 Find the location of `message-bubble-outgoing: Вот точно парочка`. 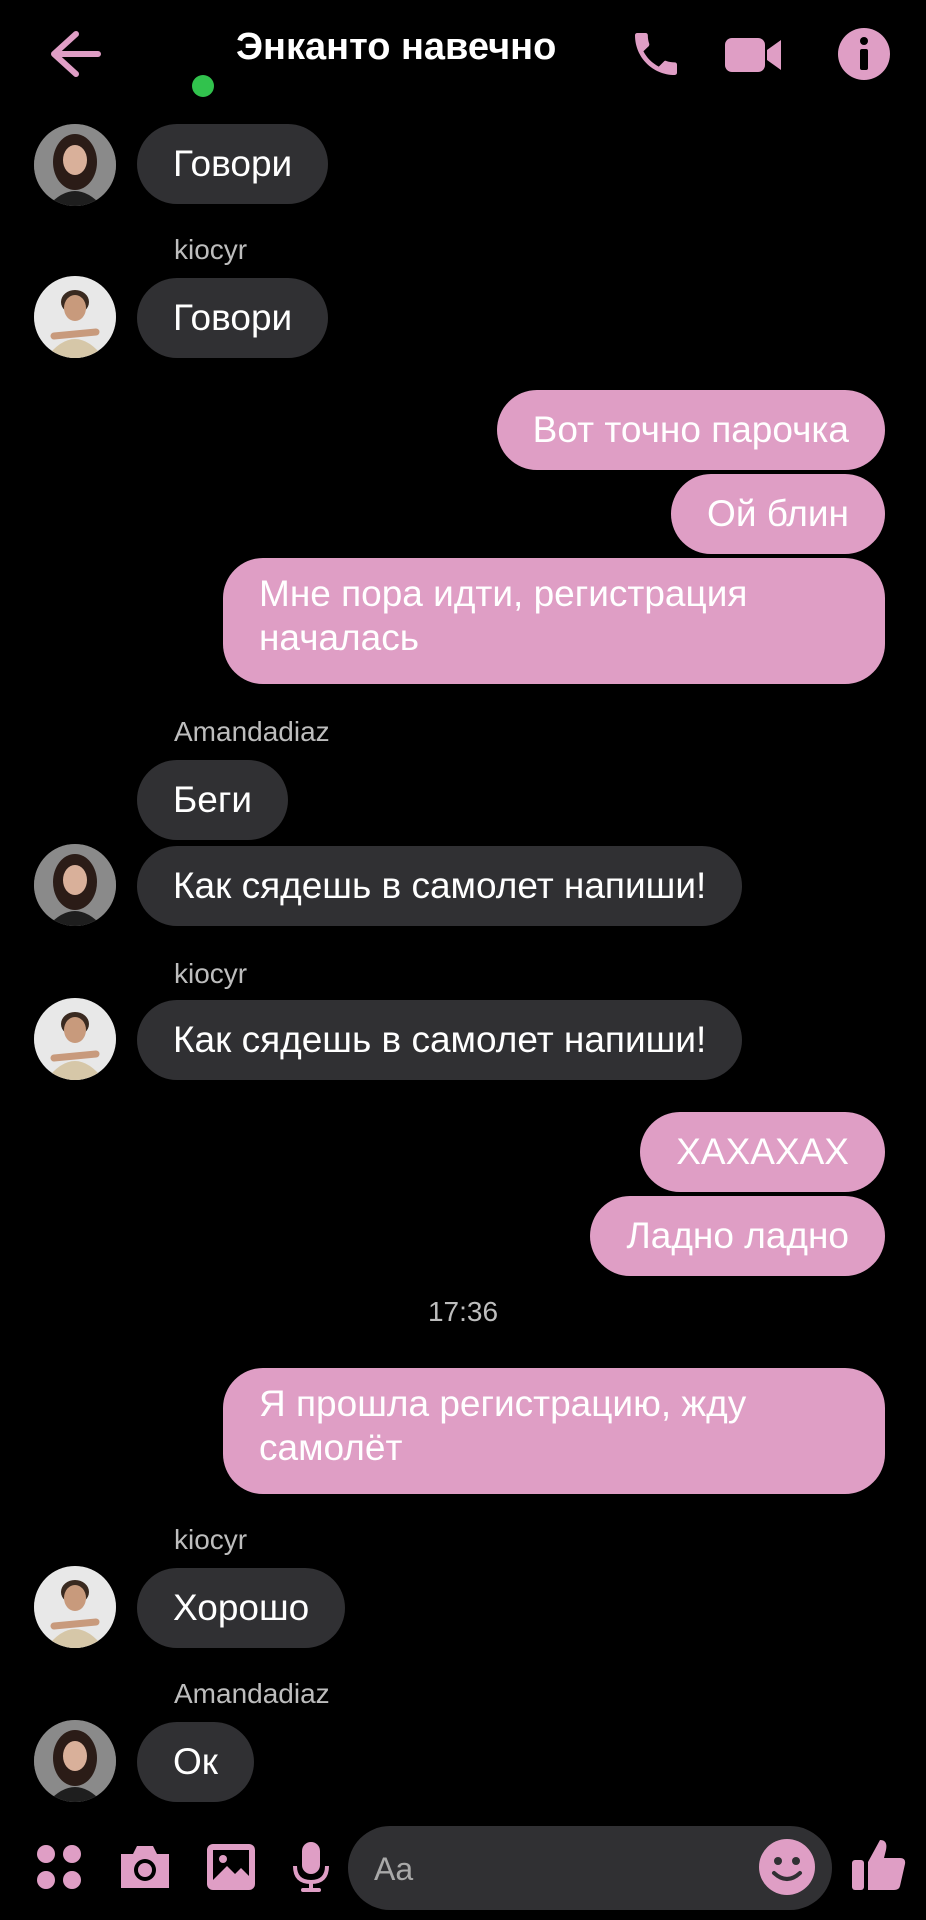

message-bubble-outgoing: Вот точно парочка is located at coordinates (690, 430).